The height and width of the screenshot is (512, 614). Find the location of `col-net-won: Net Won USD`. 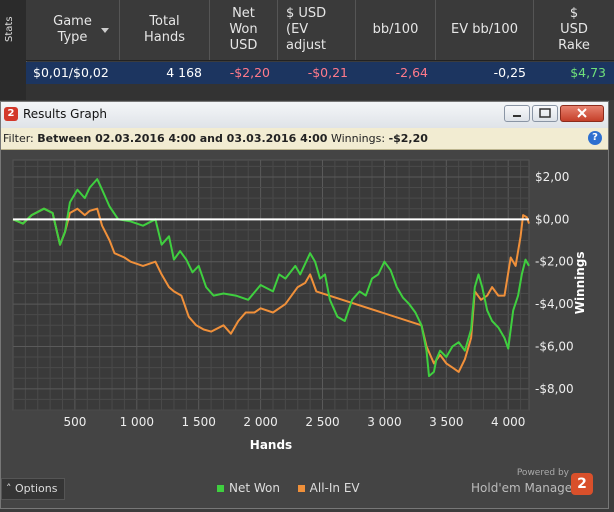

col-net-won: Net Won USD is located at coordinates (244, 30).